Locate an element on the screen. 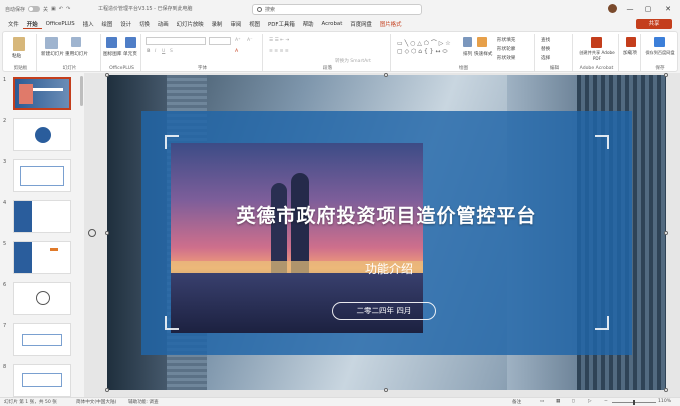  find-button: 查找 is located at coordinates (545, 40).